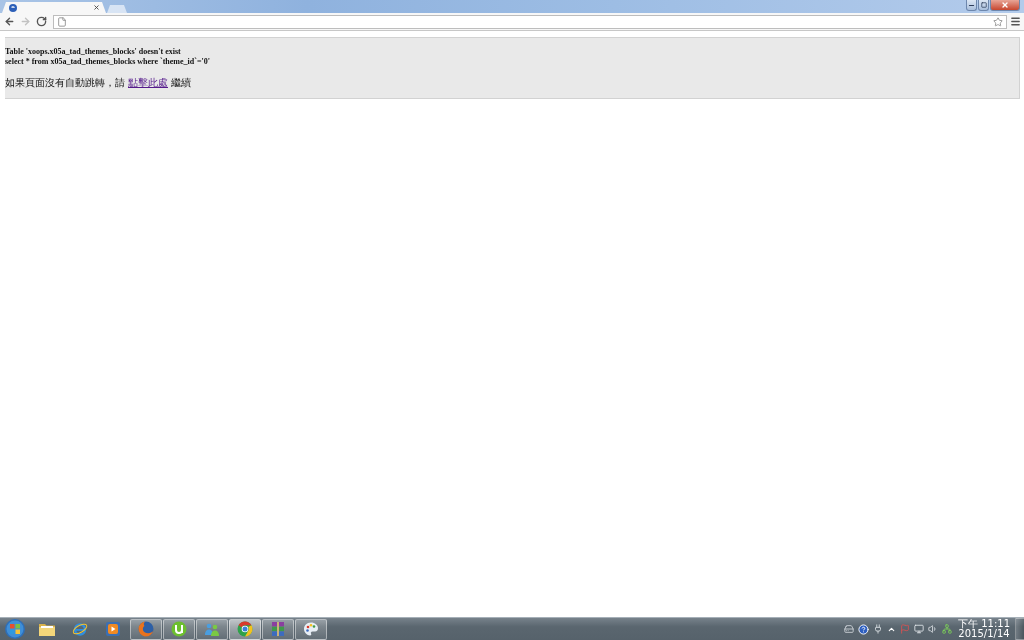 The image size is (1024, 640). I want to click on error-message: Table 'xoops.x05a_tad_themes_blocks' doesn't exist, so click(93, 52).